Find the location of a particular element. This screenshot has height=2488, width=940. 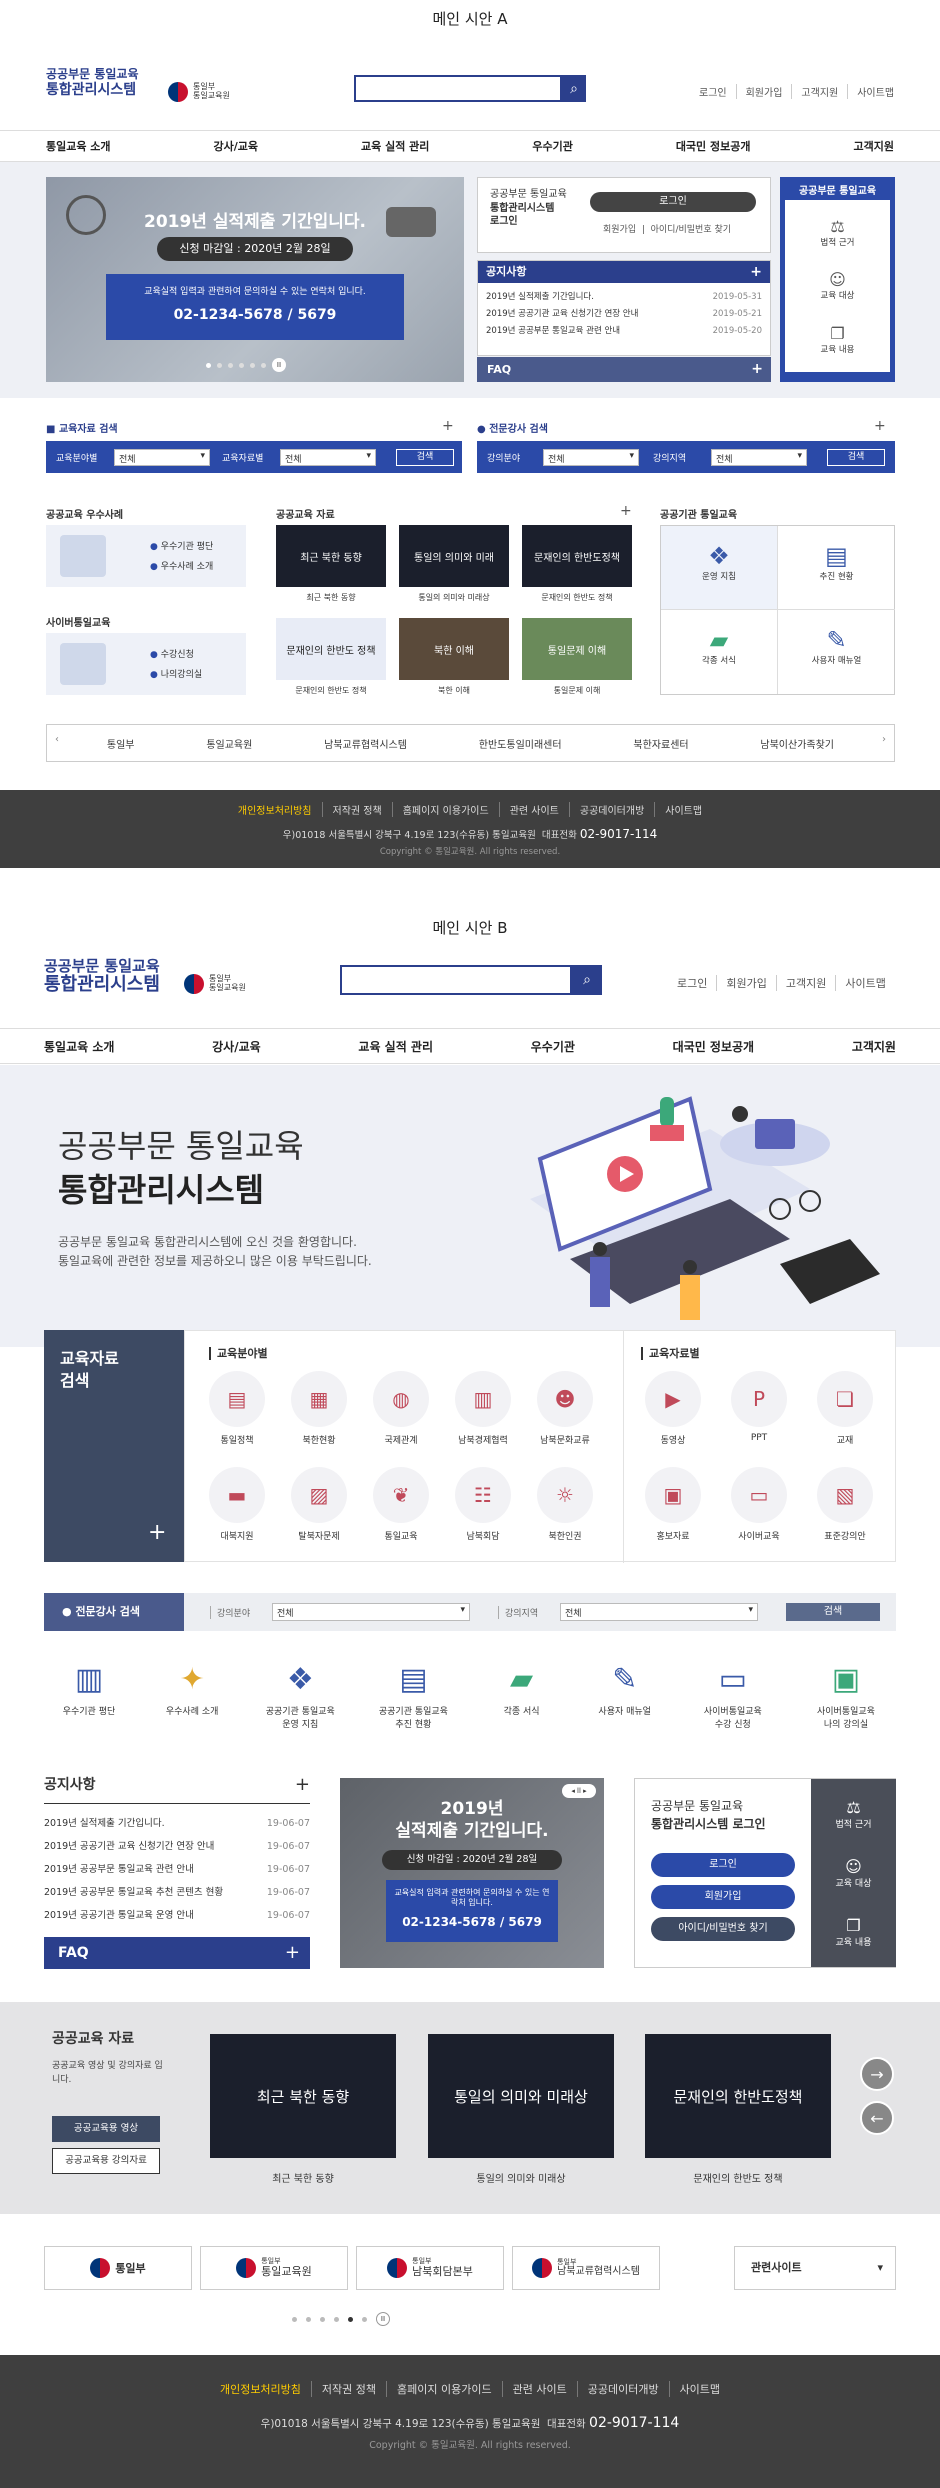

type-cyber: ▭ 사이버교육 is located at coordinates (759, 1504).